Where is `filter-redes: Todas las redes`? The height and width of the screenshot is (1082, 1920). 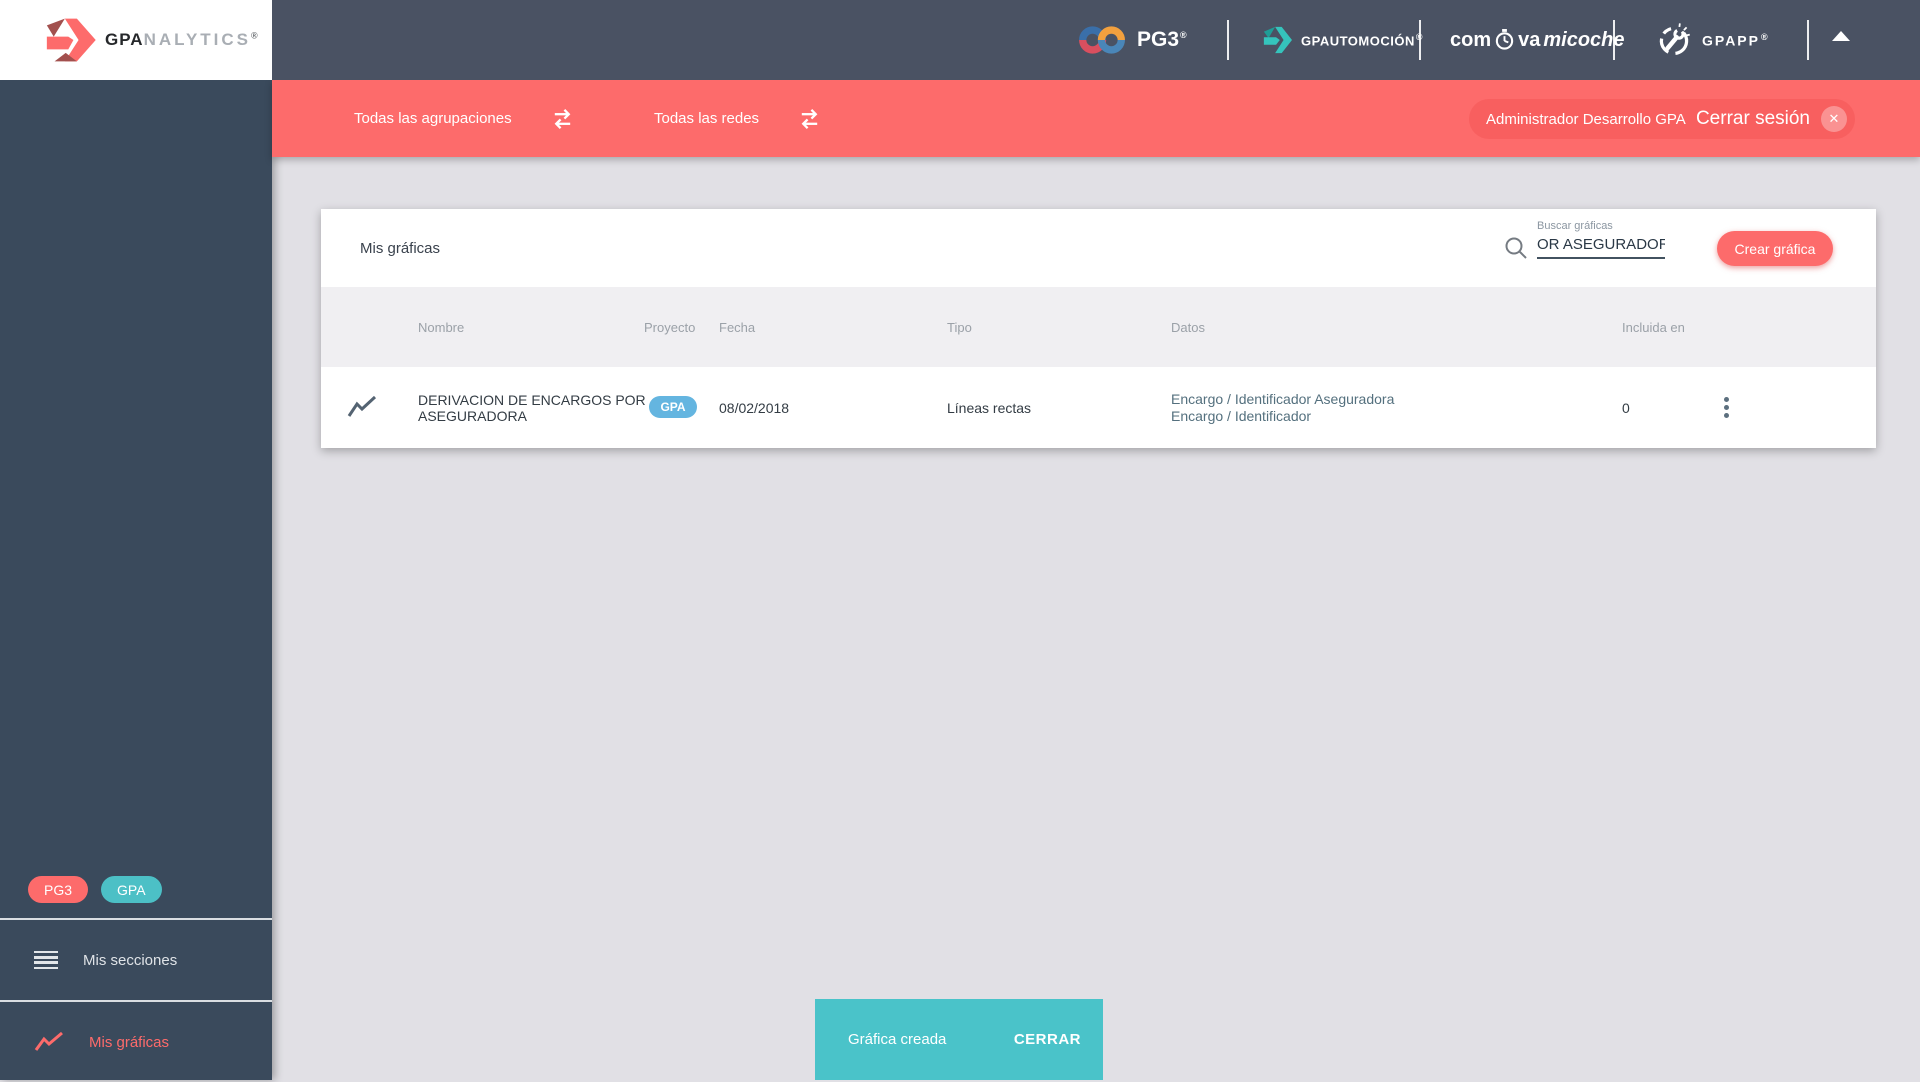 filter-redes: Todas las redes is located at coordinates (738, 118).